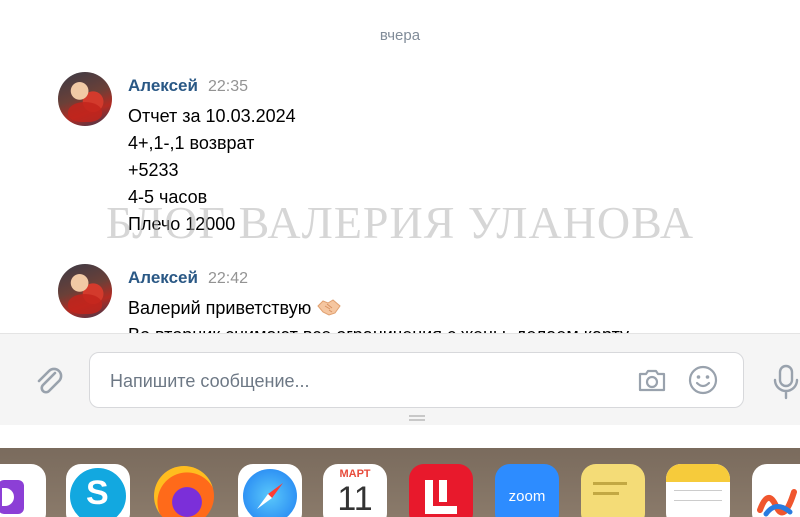 This screenshot has height=517, width=800. I want to click on freeform-app-icon, so click(776, 490).